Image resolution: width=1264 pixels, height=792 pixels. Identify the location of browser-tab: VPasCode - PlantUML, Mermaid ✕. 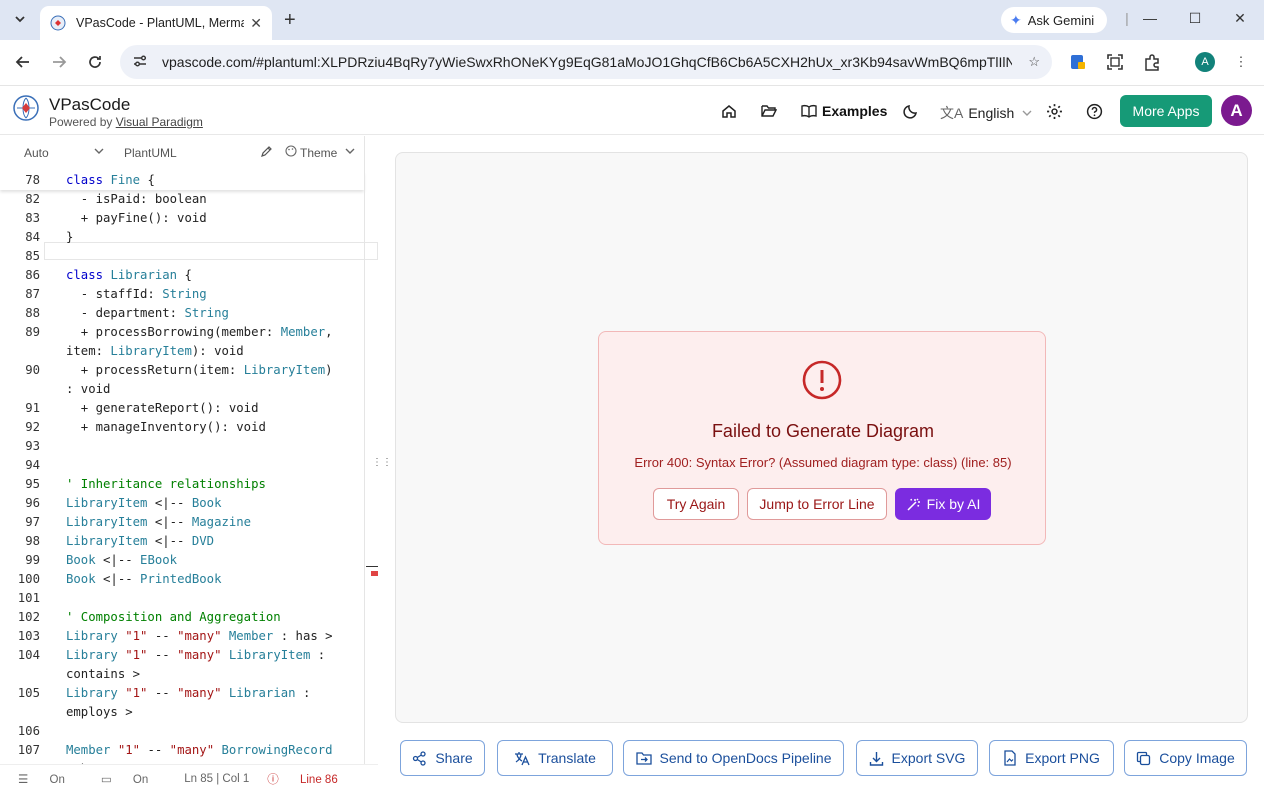
(156, 23).